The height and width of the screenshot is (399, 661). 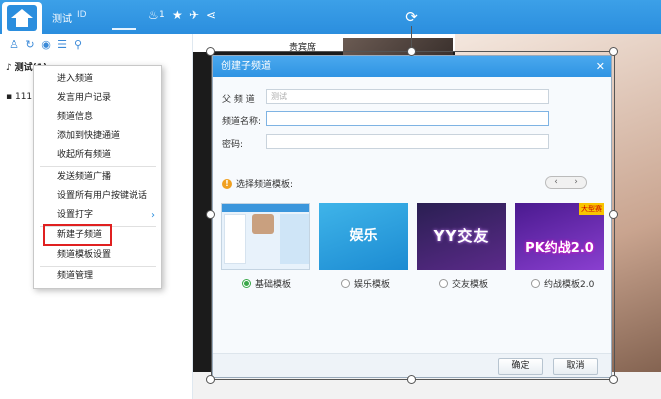 I want to click on menu-channel-info: 频道信息, so click(x=97, y=117).